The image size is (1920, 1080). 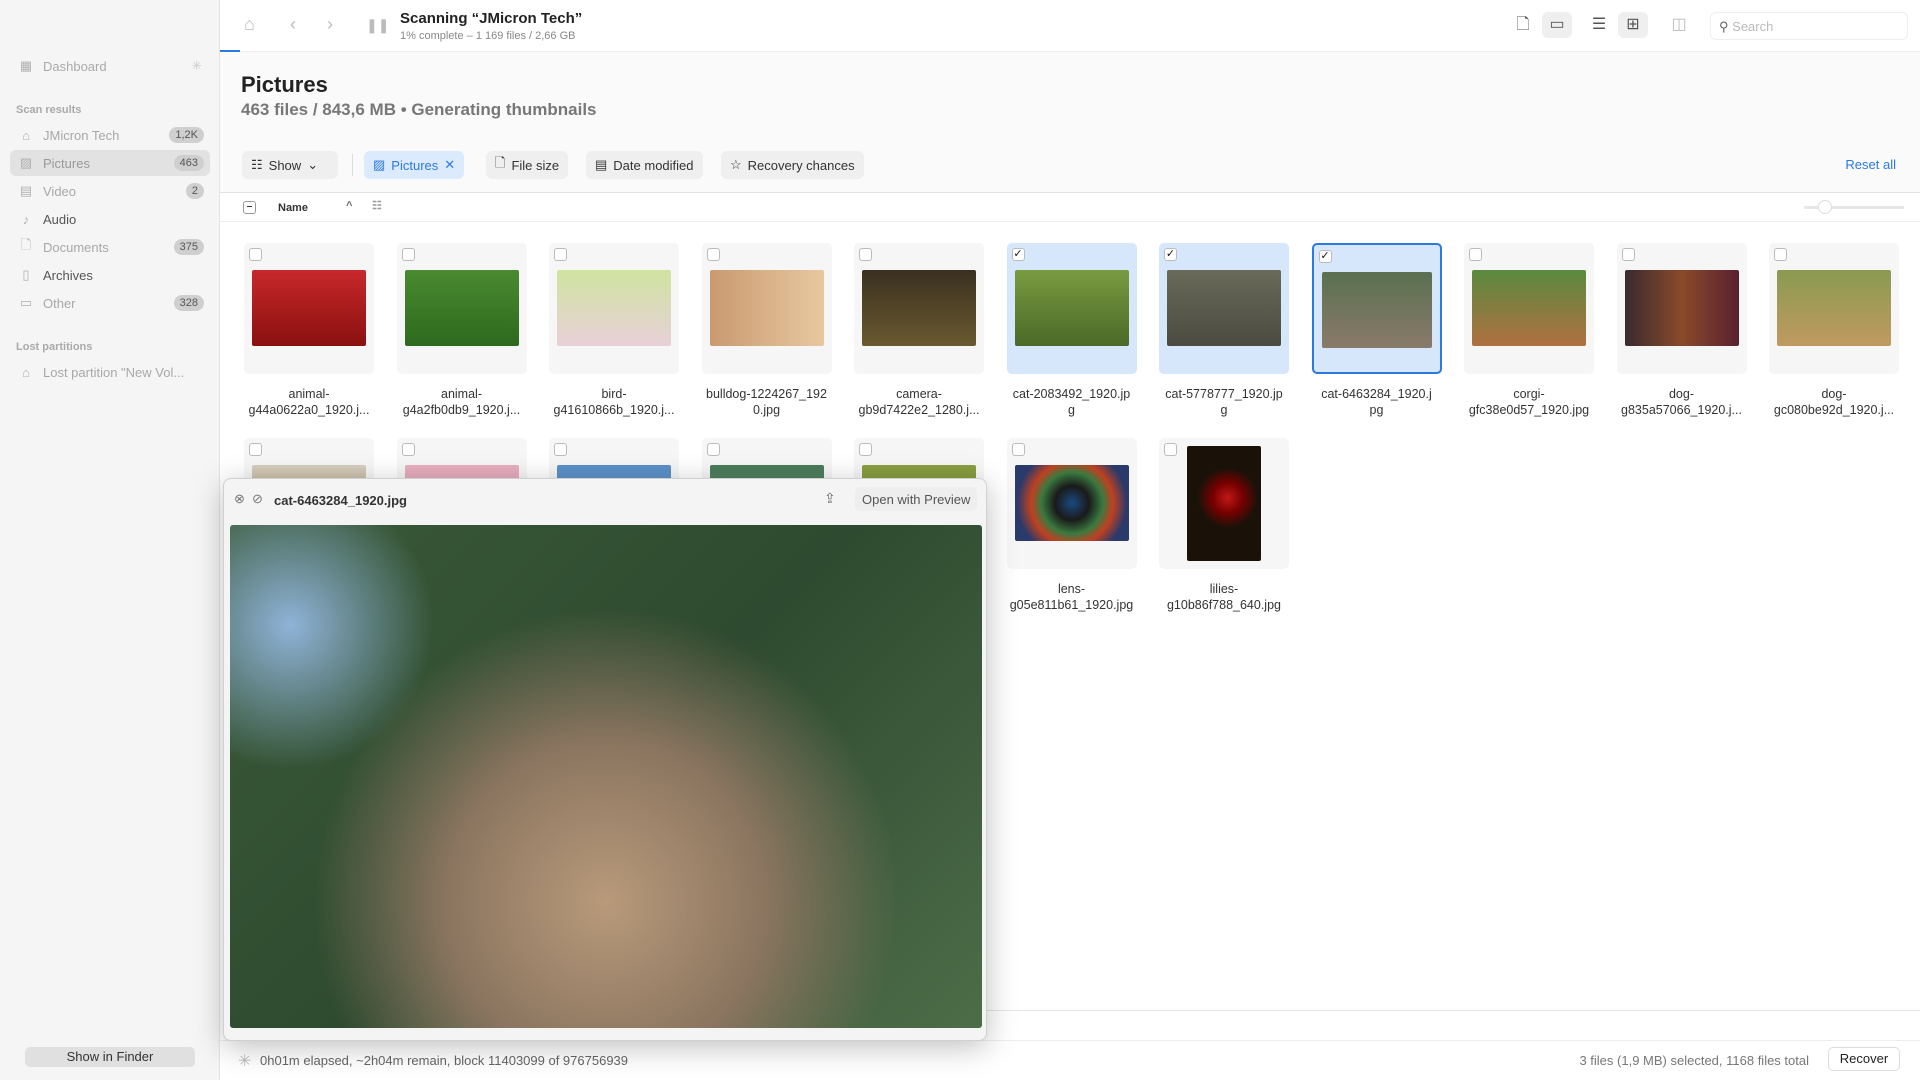 I want to click on filter-file-size: 🗋 File size, so click(x=527, y=165).